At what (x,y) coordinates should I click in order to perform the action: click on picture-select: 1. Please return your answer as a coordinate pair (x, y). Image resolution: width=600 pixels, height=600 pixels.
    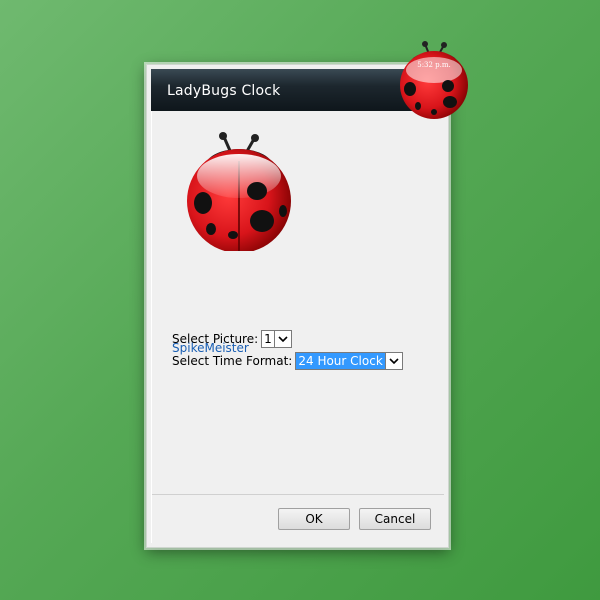
    Looking at the image, I should click on (276, 339).